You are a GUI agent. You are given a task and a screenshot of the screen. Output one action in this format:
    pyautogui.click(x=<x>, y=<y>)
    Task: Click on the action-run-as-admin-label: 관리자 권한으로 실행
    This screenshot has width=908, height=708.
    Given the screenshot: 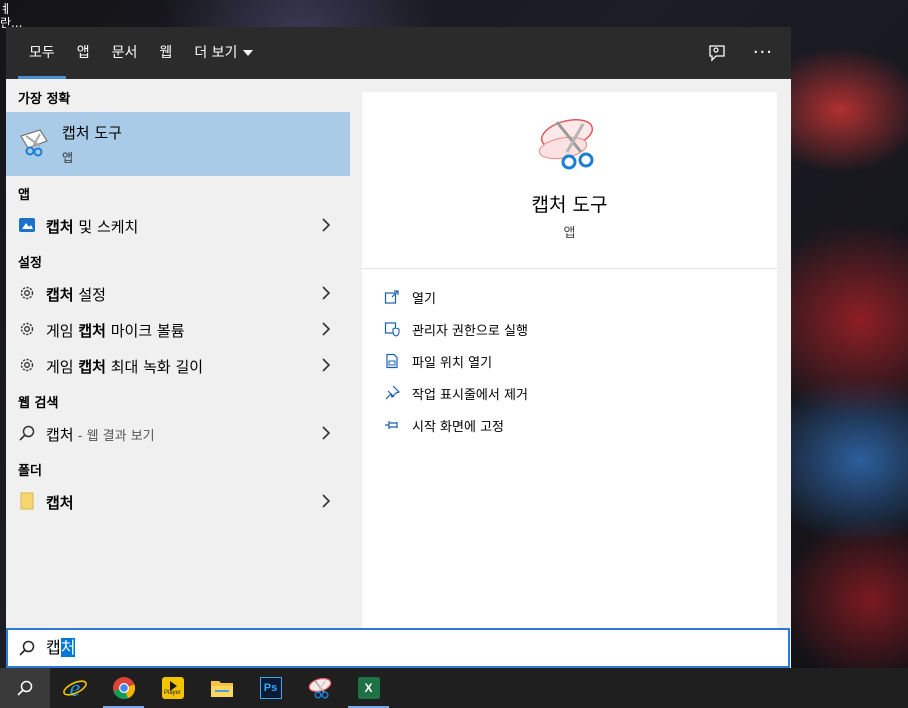 What is the action you would take?
    pyautogui.click(x=470, y=331)
    